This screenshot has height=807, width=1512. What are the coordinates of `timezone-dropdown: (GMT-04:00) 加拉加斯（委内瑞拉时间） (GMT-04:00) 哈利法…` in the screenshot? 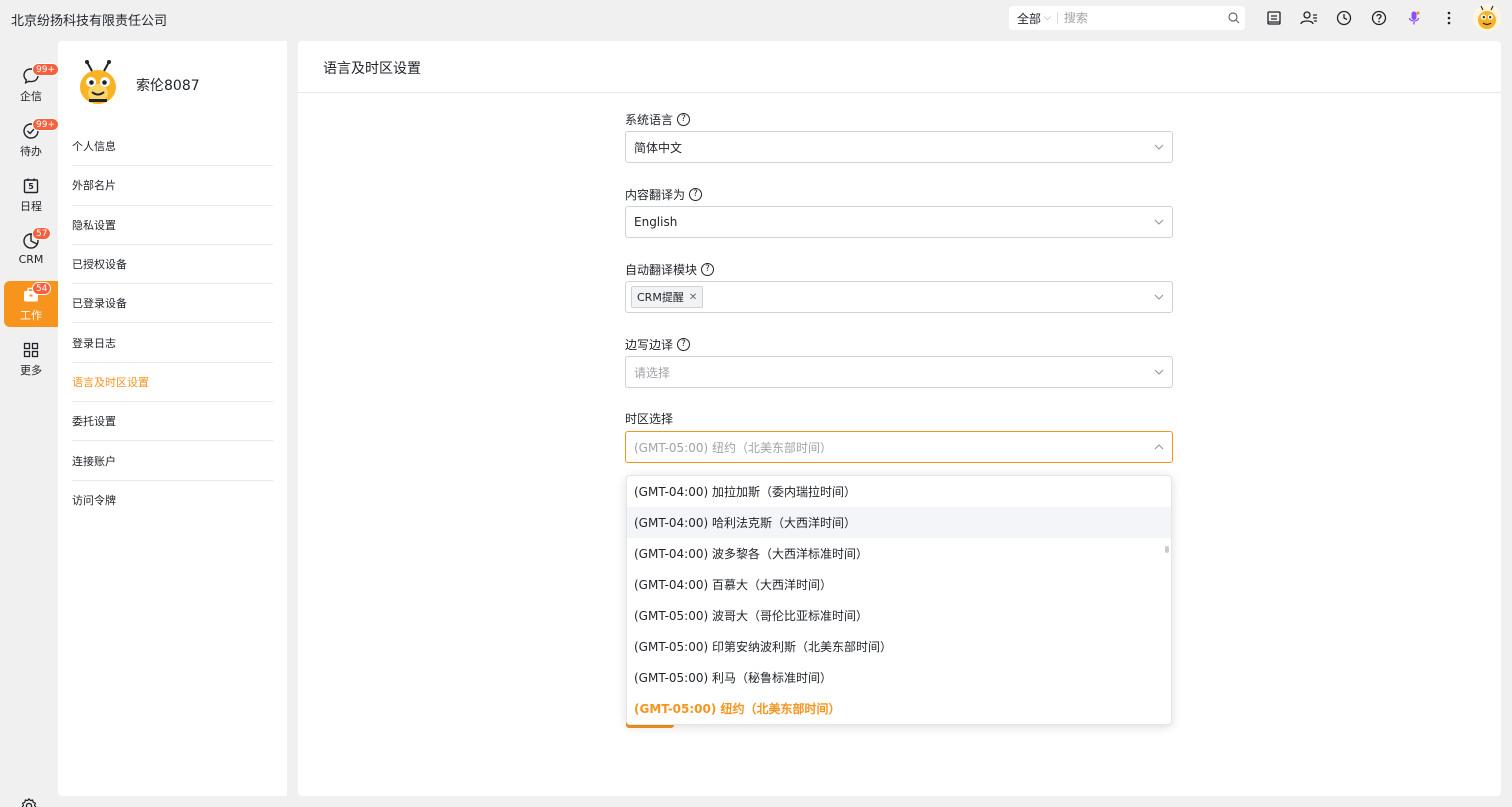 It's located at (899, 600).